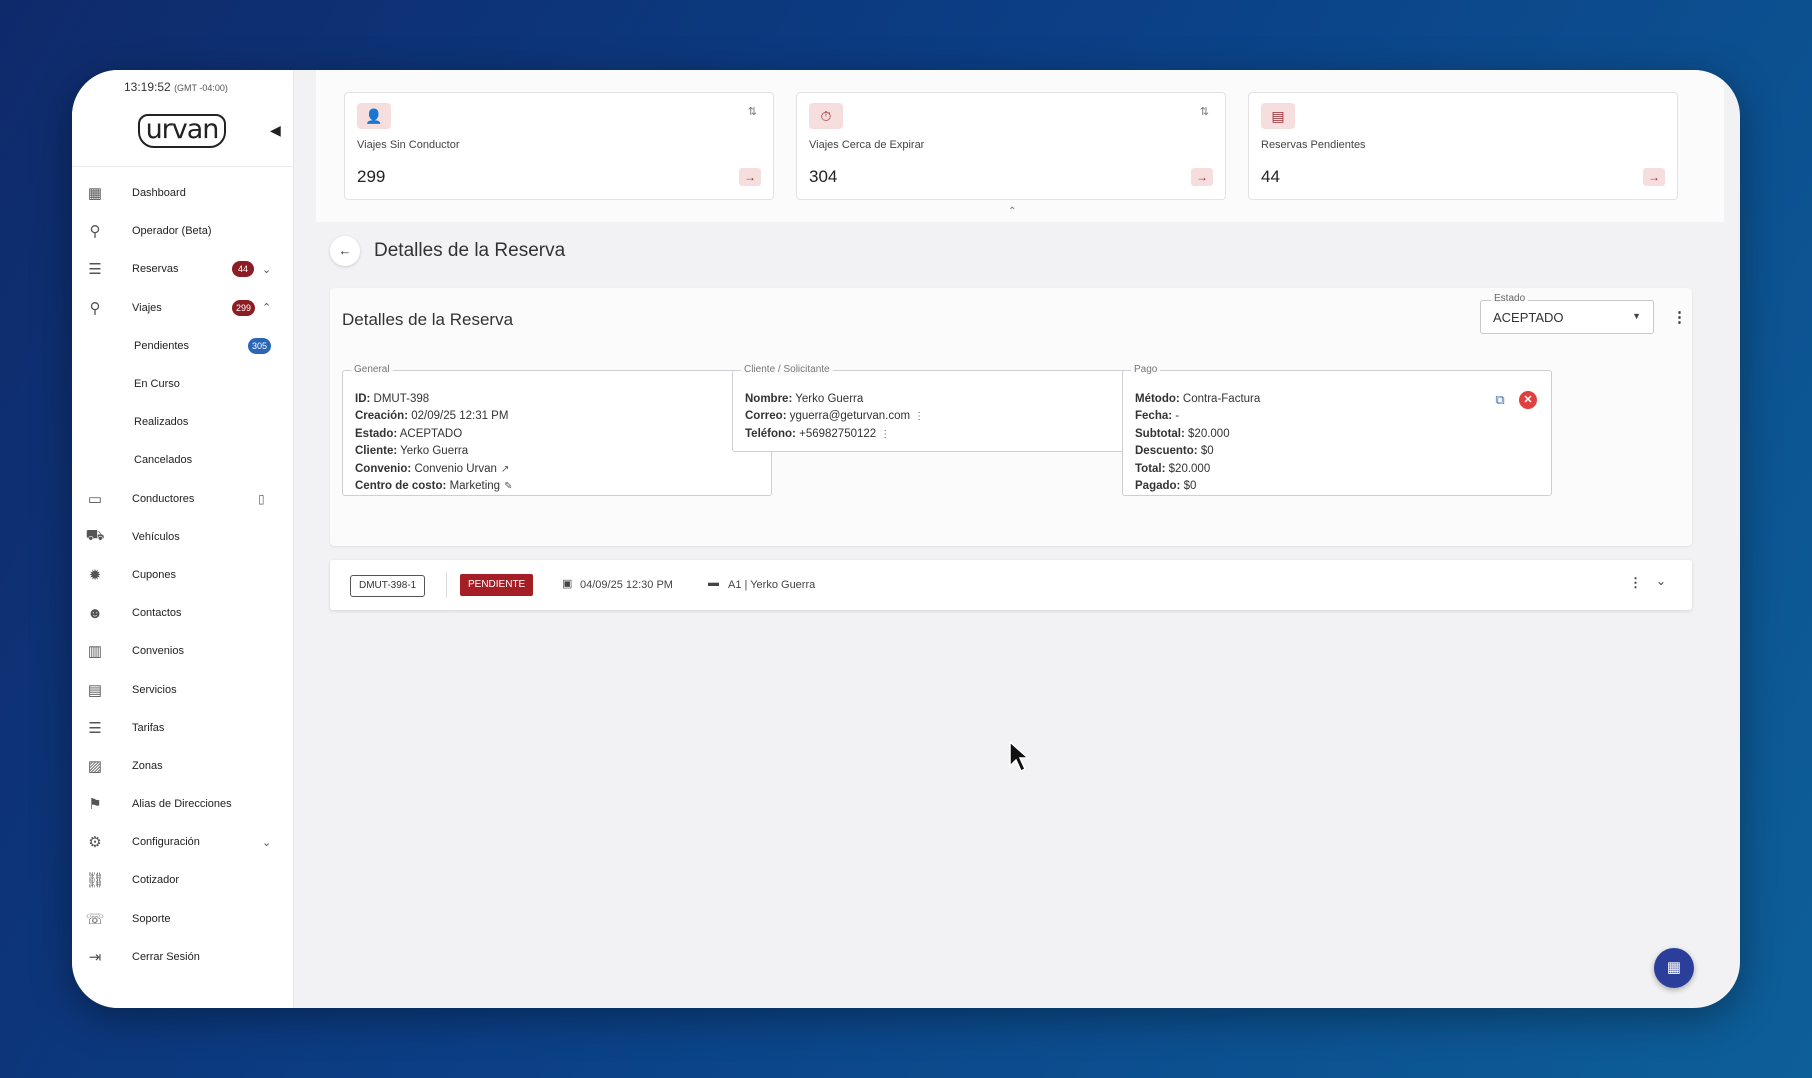 The width and height of the screenshot is (1812, 1078). I want to click on sidebar-item-alias-direcciones: ⚑ Alias de Direcciones, so click(183, 804).